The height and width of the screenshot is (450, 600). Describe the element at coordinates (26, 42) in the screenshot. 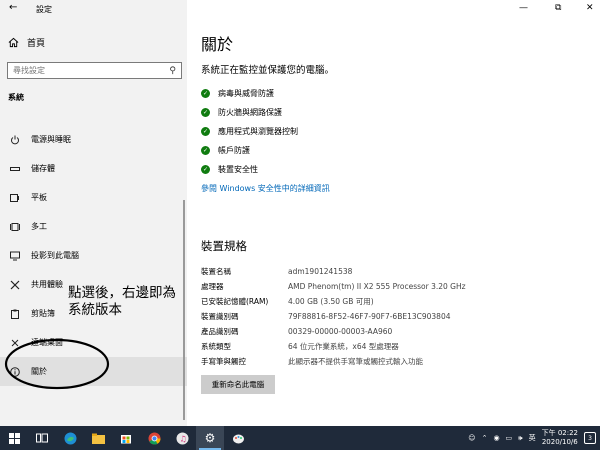

I see `home-nav-item: 首頁` at that location.